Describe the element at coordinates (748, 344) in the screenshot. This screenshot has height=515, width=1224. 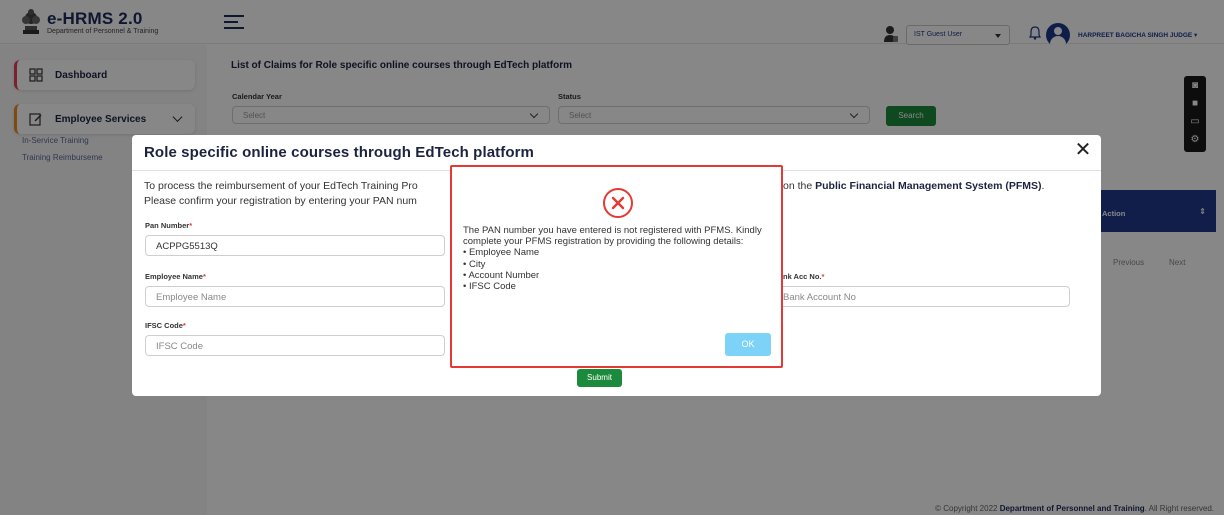
I see `ok-button: OK` at that location.